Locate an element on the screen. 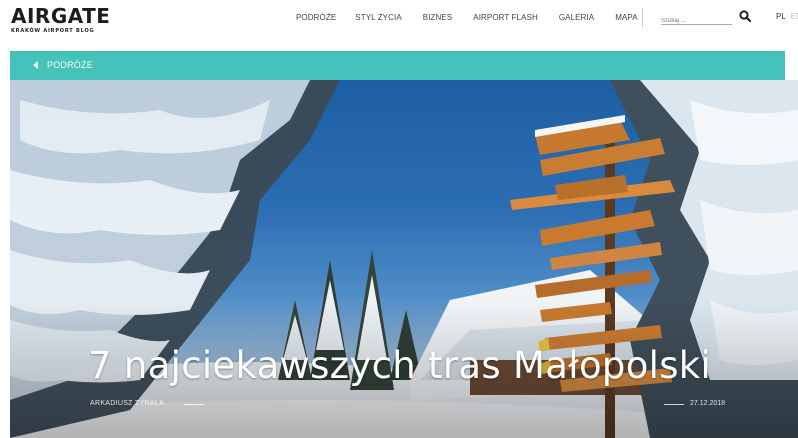 The width and height of the screenshot is (798, 438). search-input is located at coordinates (691, 21).